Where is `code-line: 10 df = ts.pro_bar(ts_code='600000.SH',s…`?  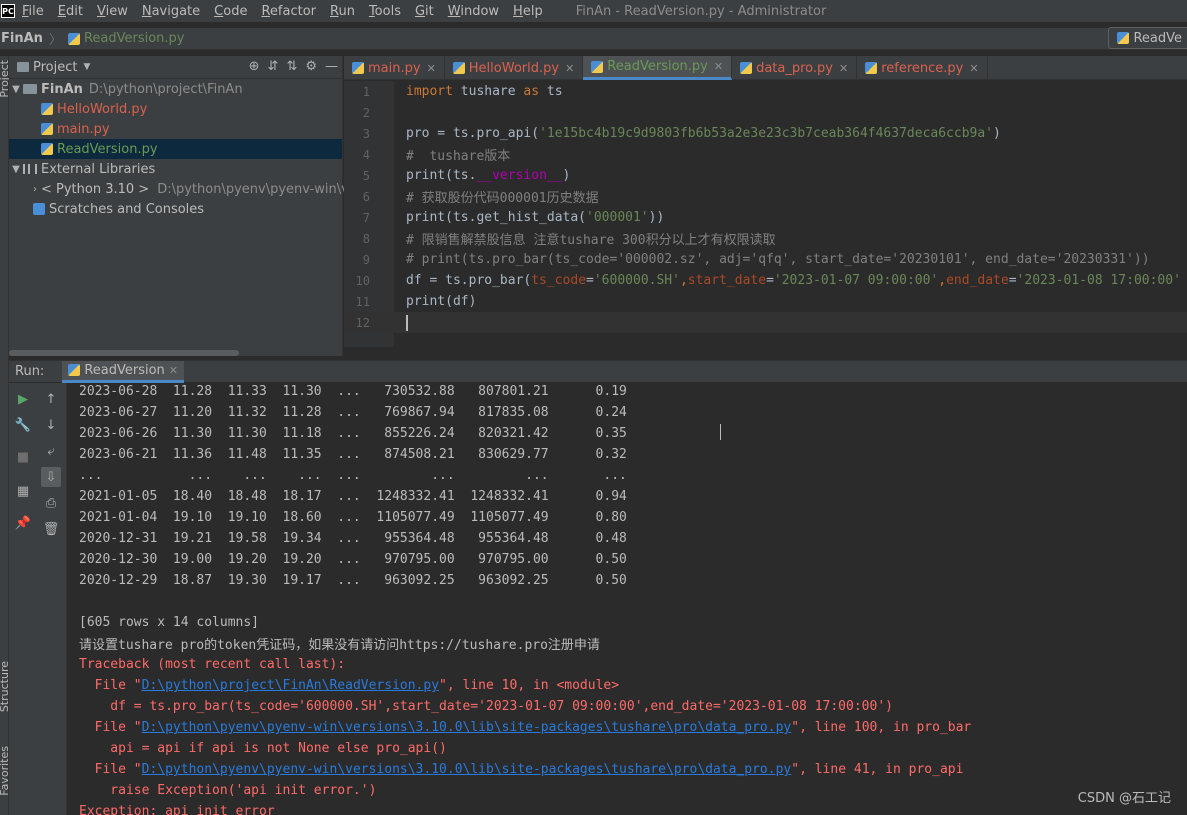 code-line: 10 df = ts.pro_bar(ts_code='600000.SH',s… is located at coordinates (765, 280).